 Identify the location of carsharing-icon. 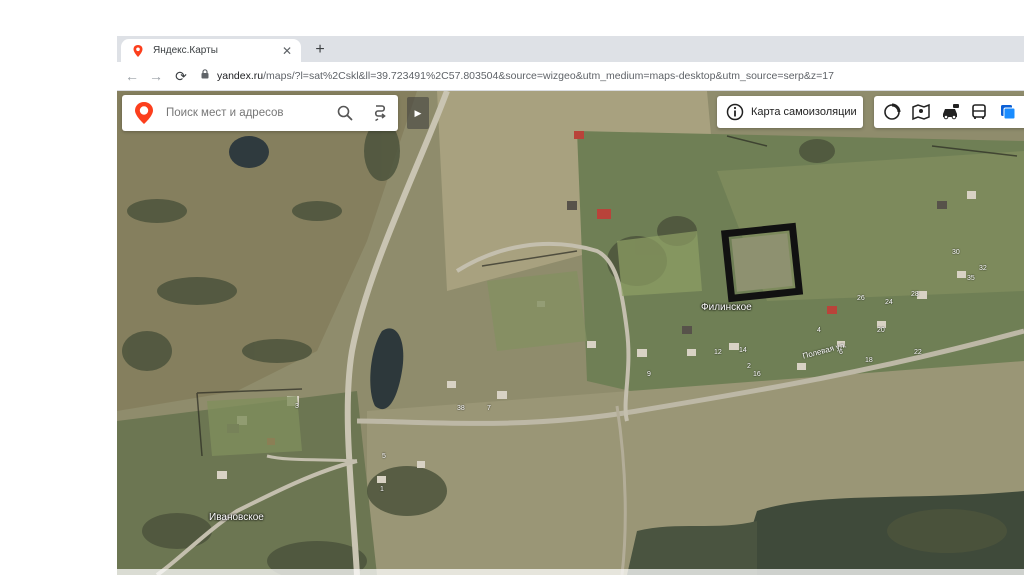
(950, 112).